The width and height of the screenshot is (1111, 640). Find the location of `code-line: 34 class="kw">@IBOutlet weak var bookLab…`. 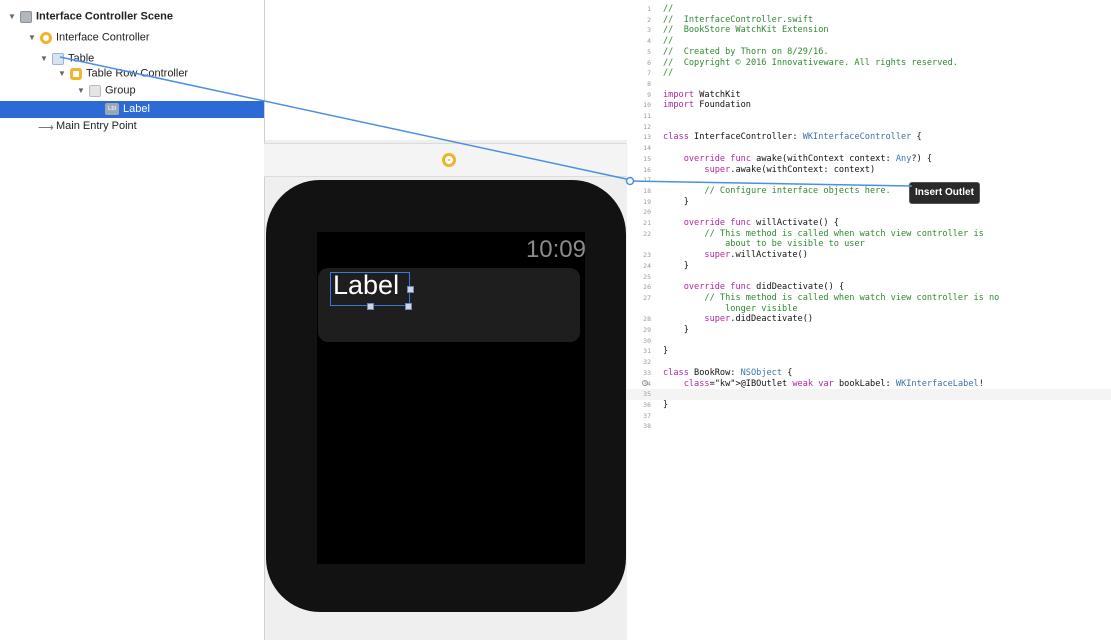

code-line: 34 class="kw">@IBOutlet weak var bookLab… is located at coordinates (869, 384).